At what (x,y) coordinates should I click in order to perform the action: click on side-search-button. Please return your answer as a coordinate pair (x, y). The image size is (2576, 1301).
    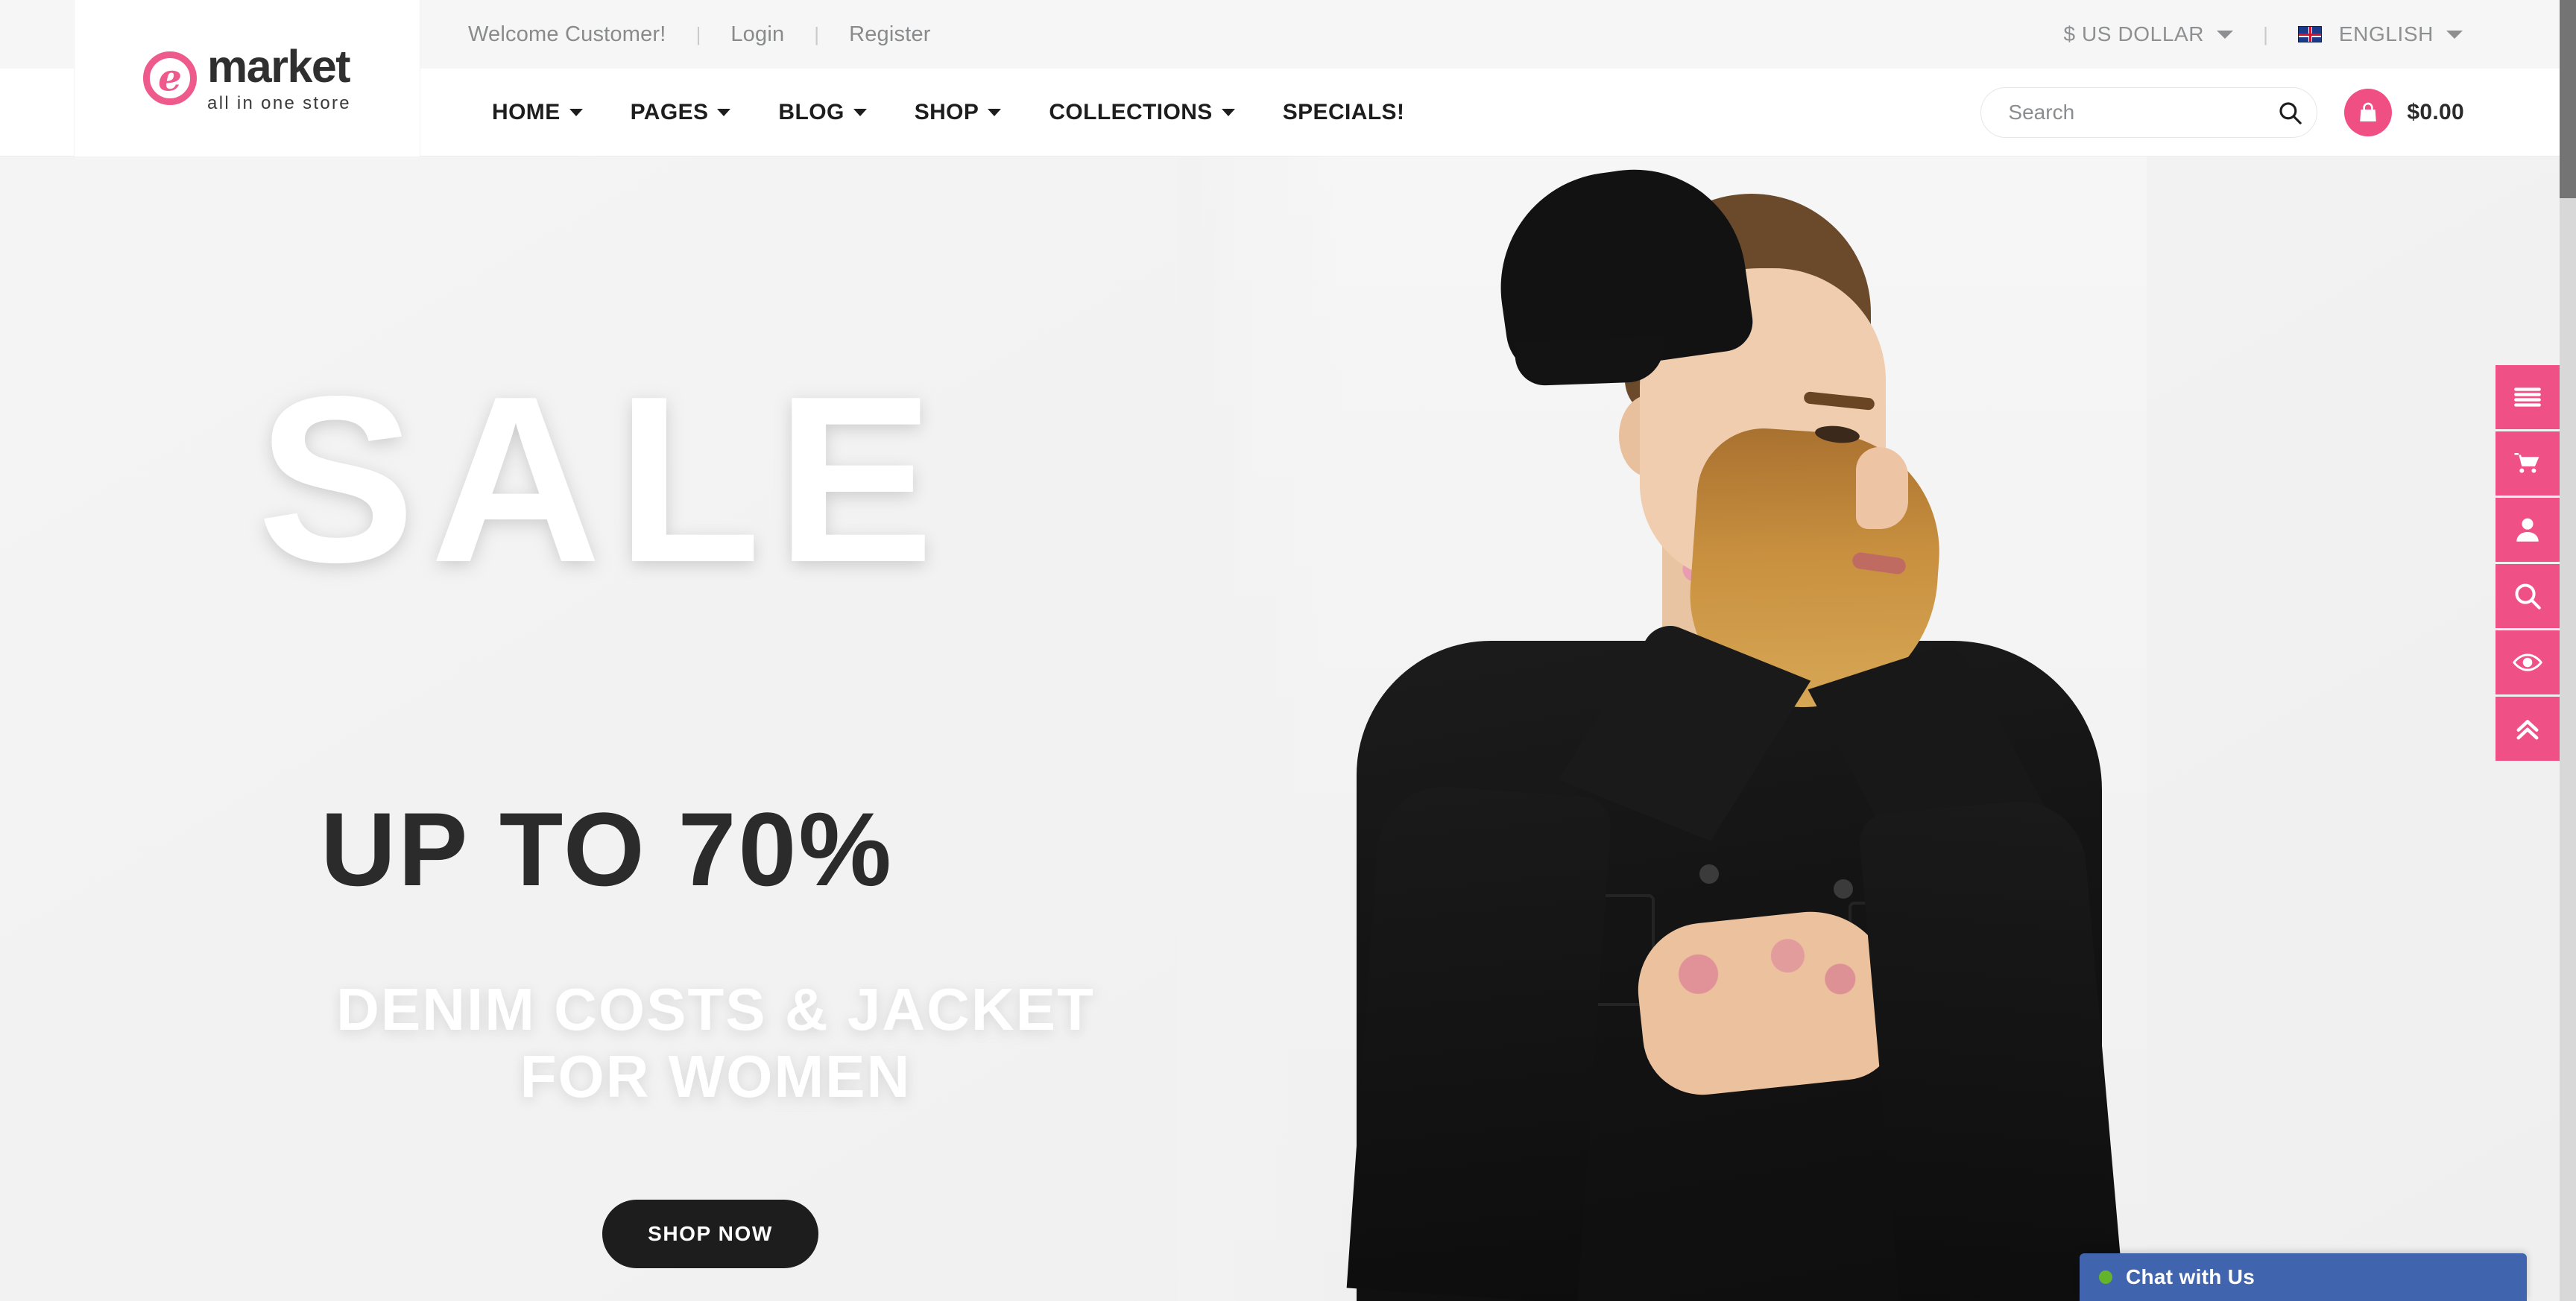
    Looking at the image, I should click on (2528, 596).